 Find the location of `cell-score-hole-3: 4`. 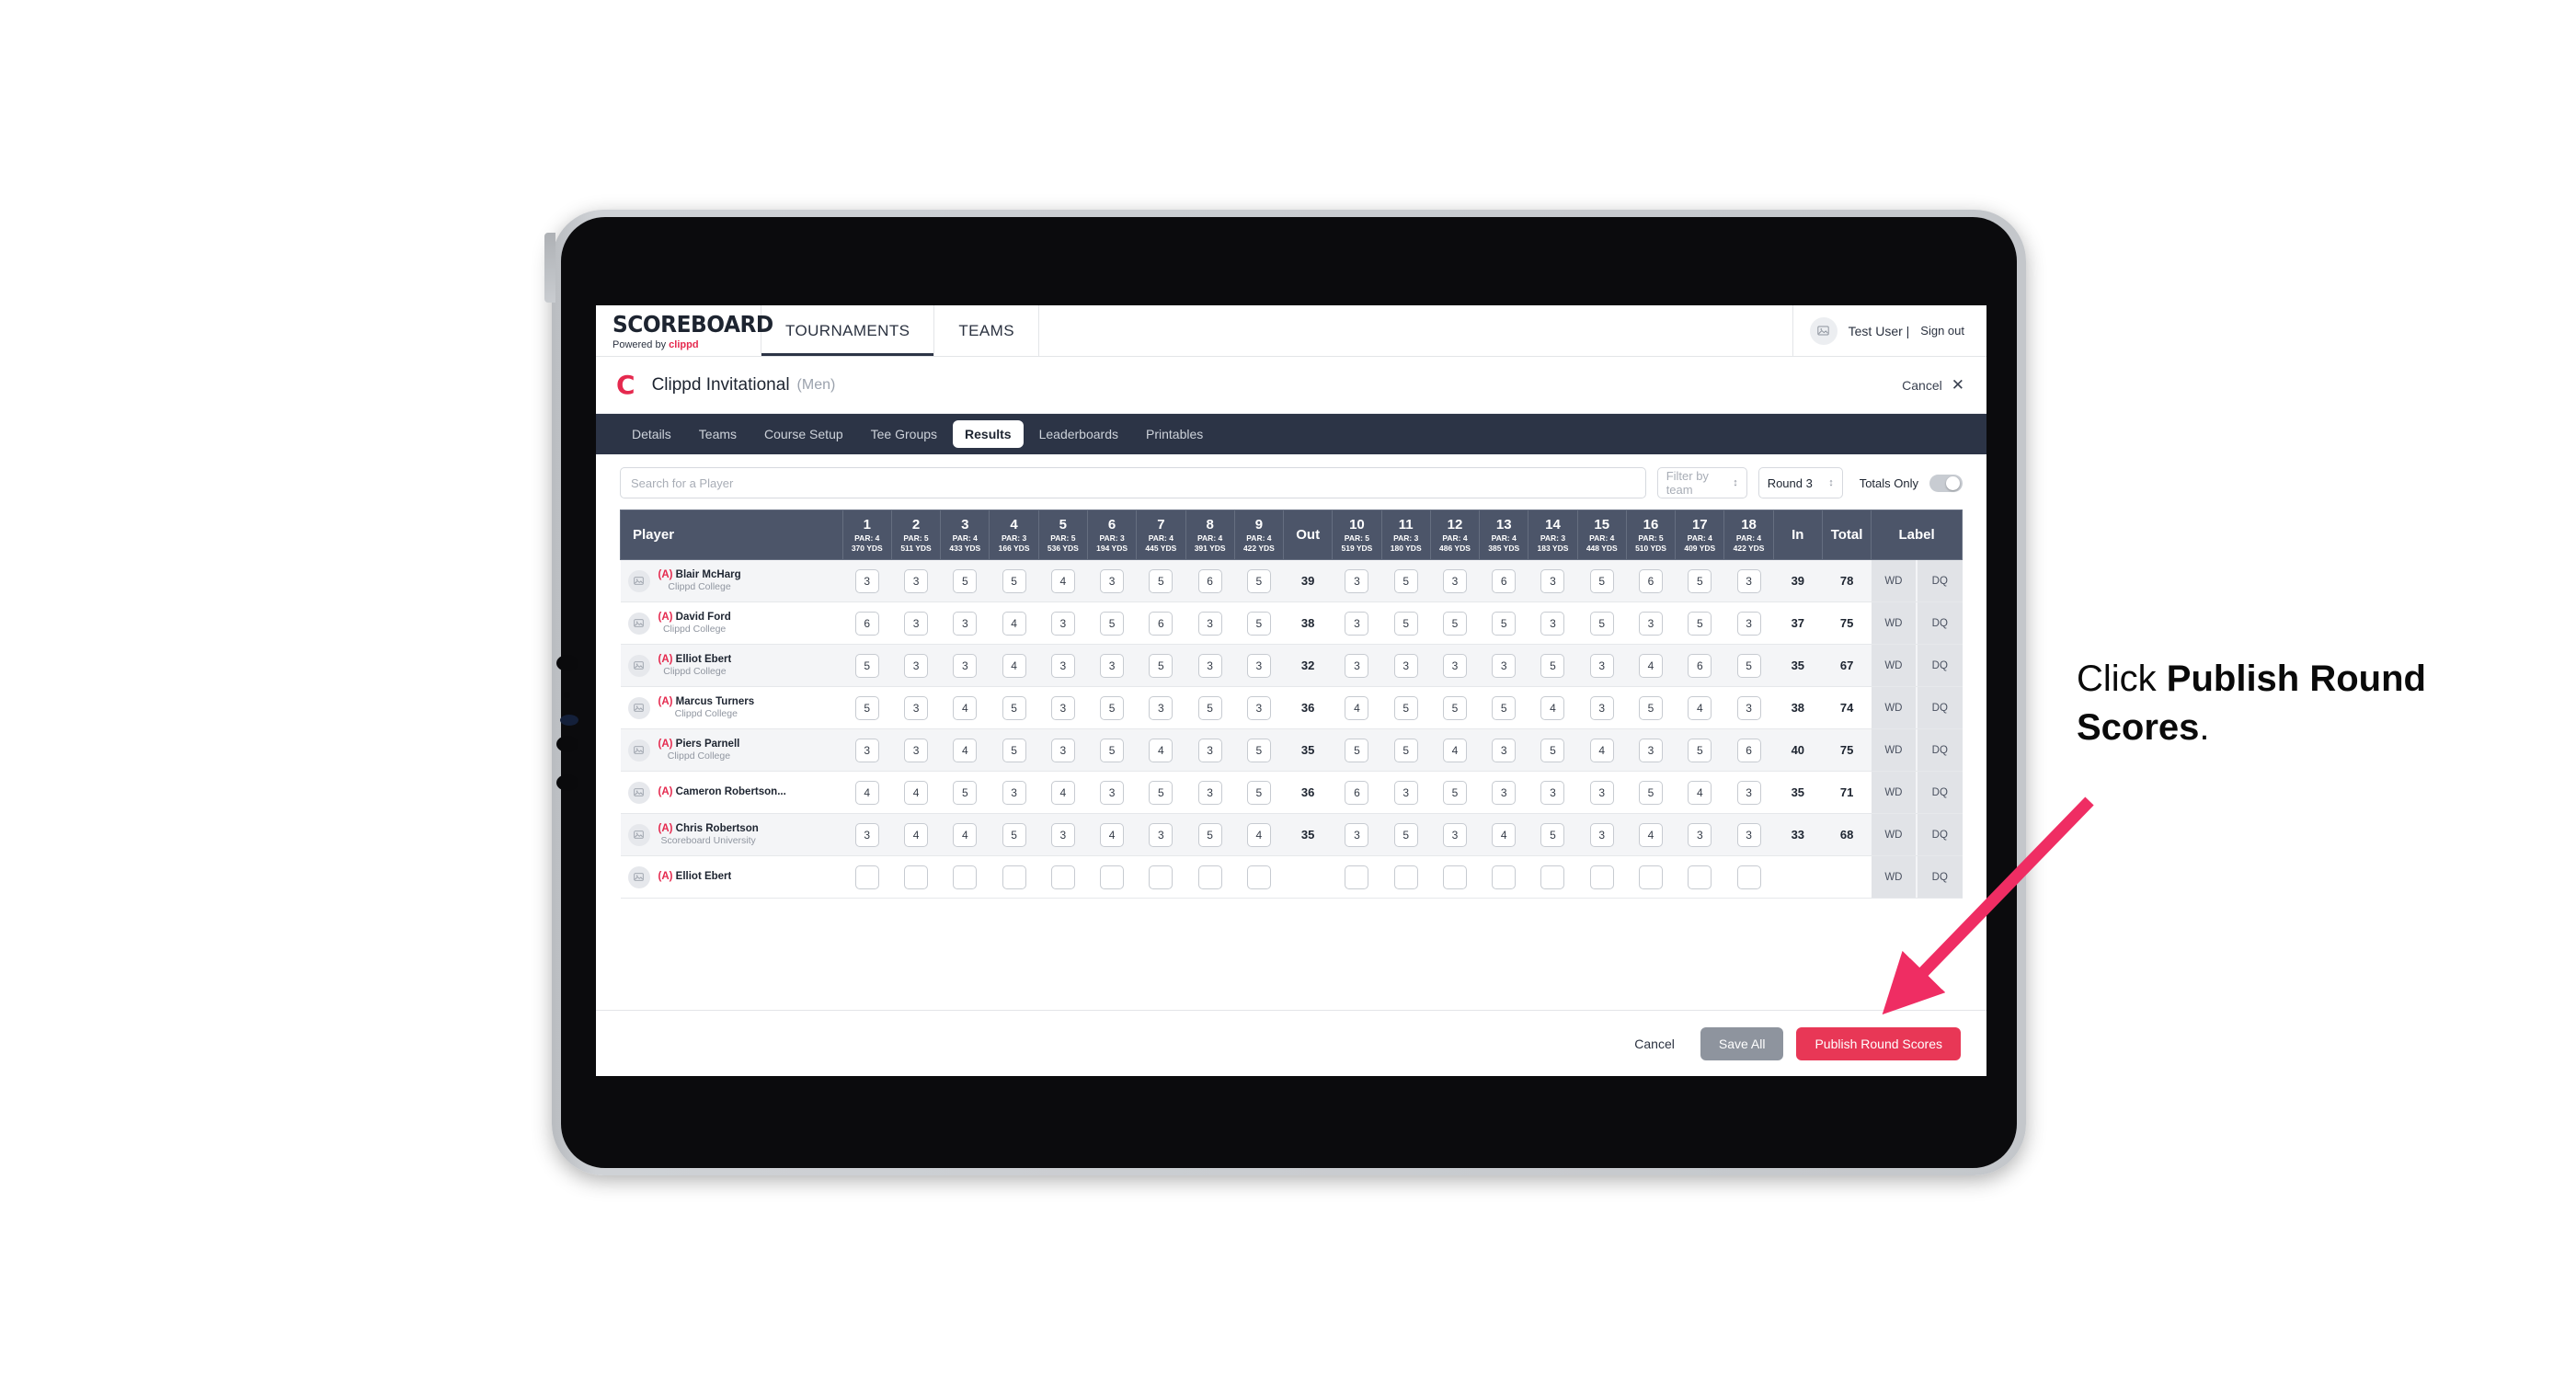

cell-score-hole-3: 4 is located at coordinates (965, 707).